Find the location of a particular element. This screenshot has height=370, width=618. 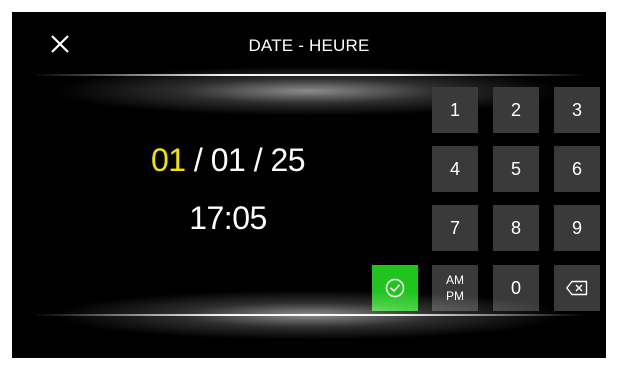

date-display: 01 / 01 / 25 is located at coordinates (228, 160).